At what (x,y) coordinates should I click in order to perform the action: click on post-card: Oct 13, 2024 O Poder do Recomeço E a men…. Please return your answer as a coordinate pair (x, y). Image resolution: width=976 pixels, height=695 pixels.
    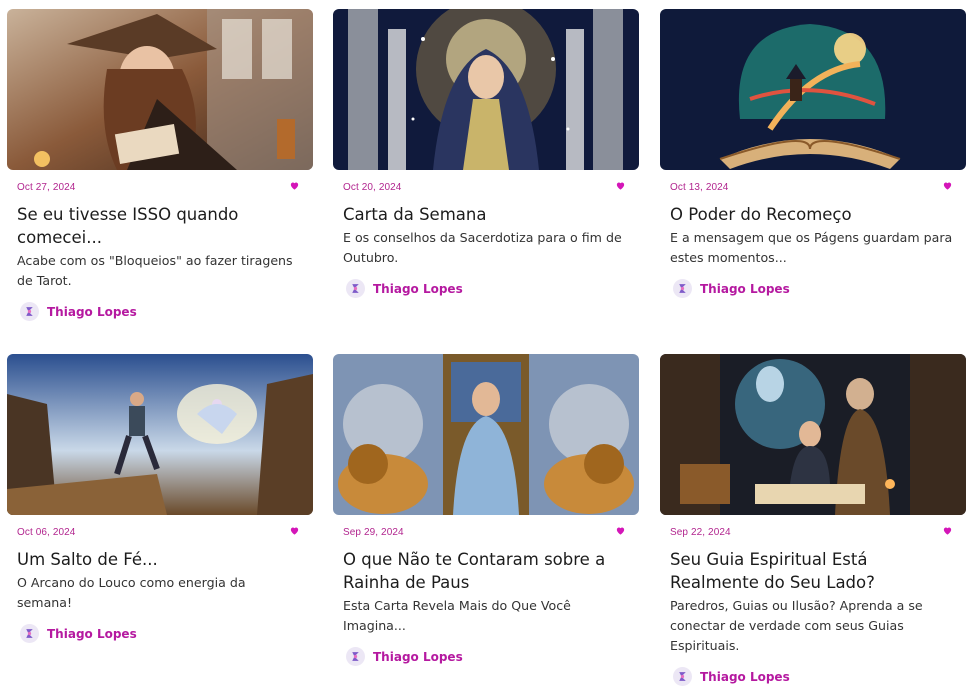
    Looking at the image, I should click on (813, 153).